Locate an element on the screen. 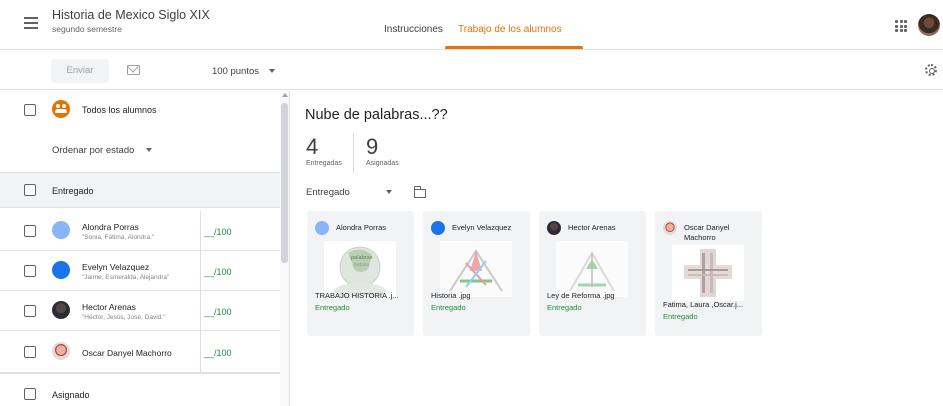 The width and height of the screenshot is (943, 406). turned-in-count: 4 is located at coordinates (312, 146).